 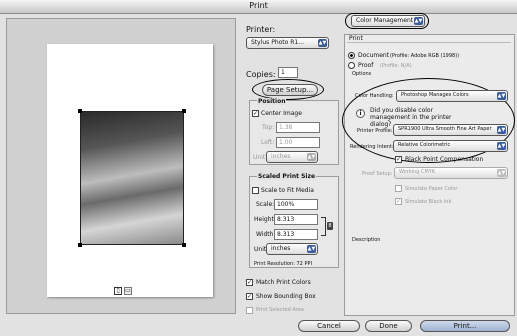 I want to click on resize-handle-tl, so click(x=80, y=111).